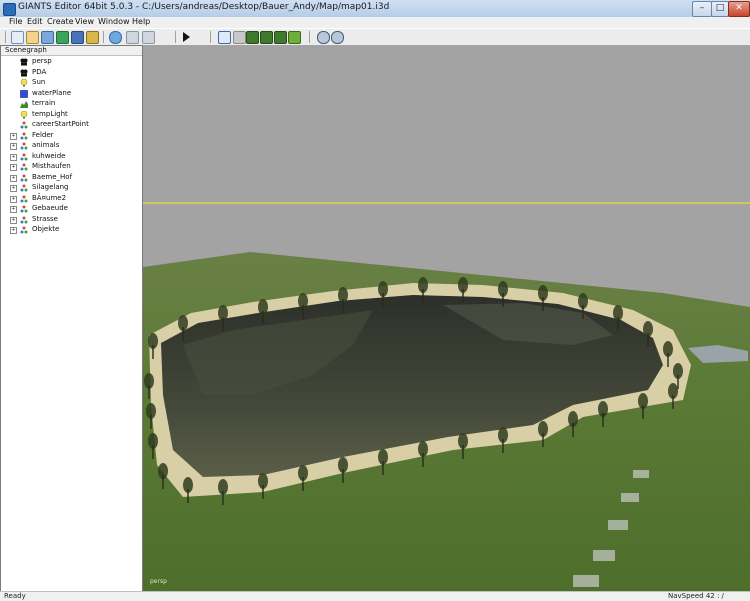 The image size is (750, 601). Describe the element at coordinates (115, 37) in the screenshot. I see `refresh-icon` at that location.